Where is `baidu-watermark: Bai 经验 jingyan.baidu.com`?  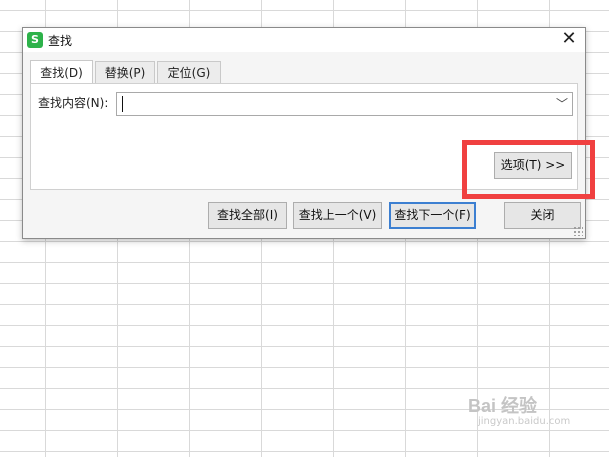 baidu-watermark: Bai 经验 jingyan.baidu.com is located at coordinates (519, 409).